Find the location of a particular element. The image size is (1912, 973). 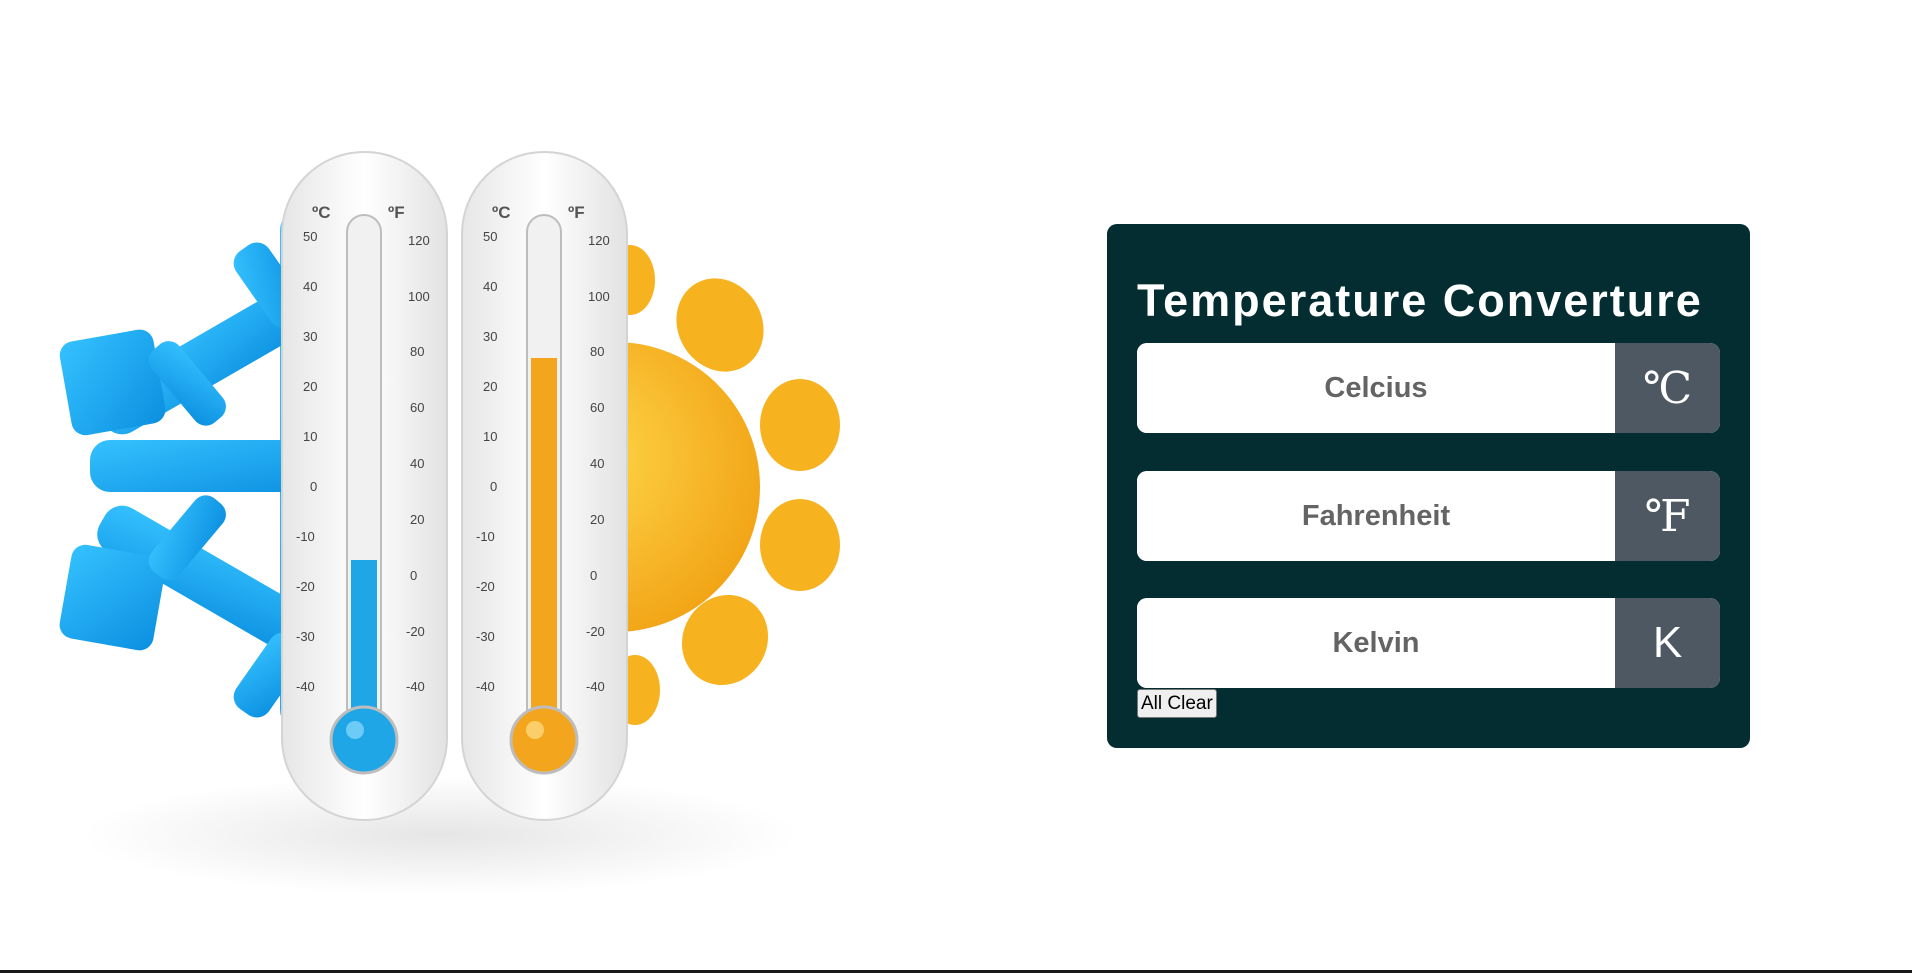

hot-f-tick: 100 is located at coordinates (599, 296).